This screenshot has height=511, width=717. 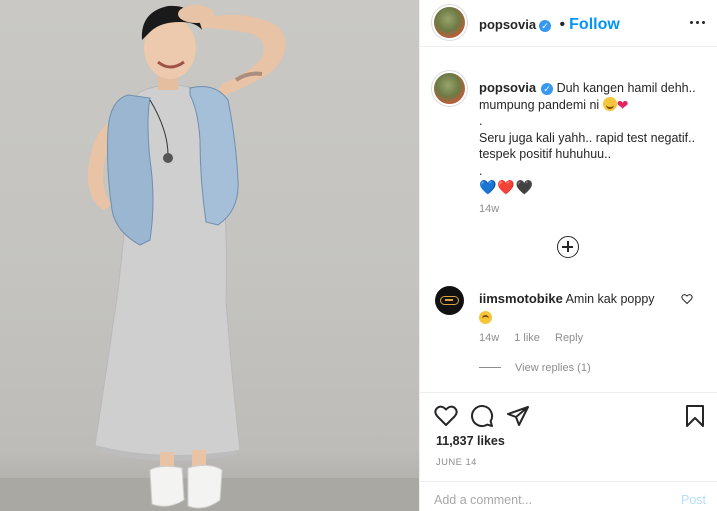 I want to click on heart-emoji-icon: ❤, so click(x=622, y=104).